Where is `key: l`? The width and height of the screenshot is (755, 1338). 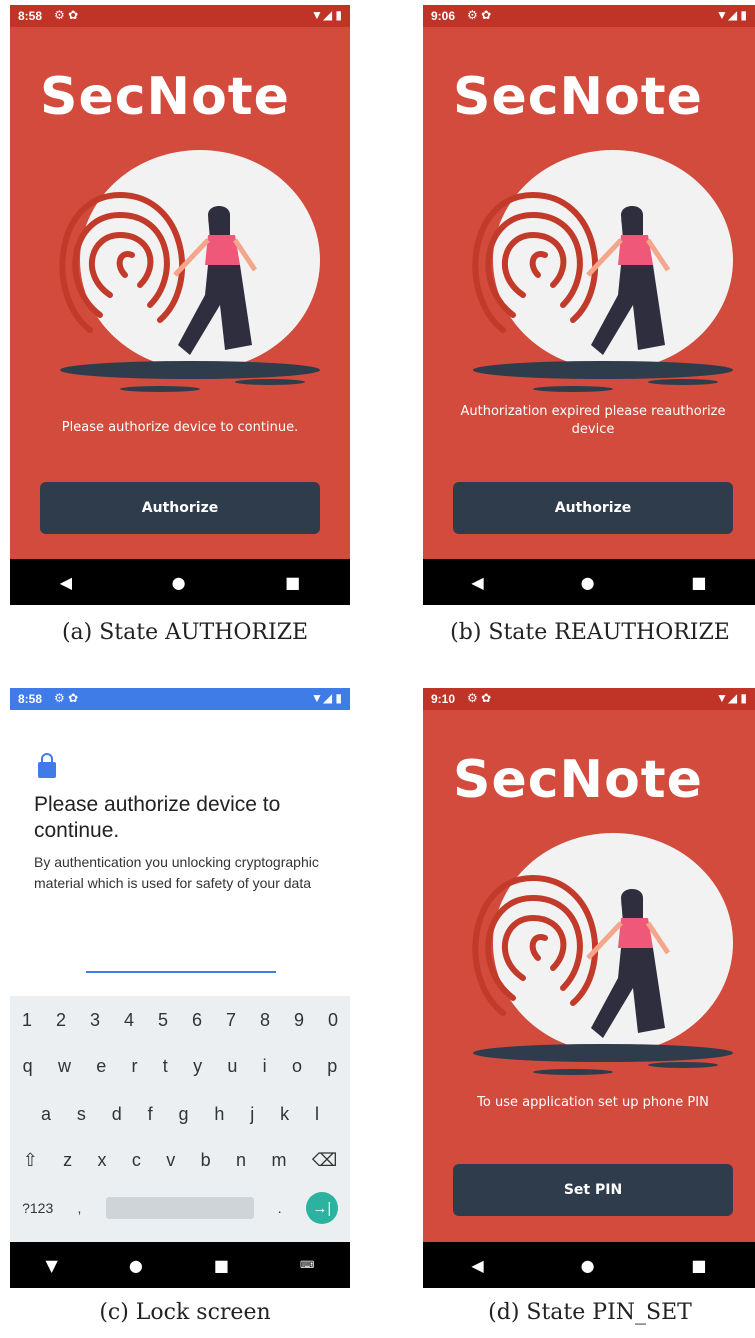
key: l is located at coordinates (317, 1114).